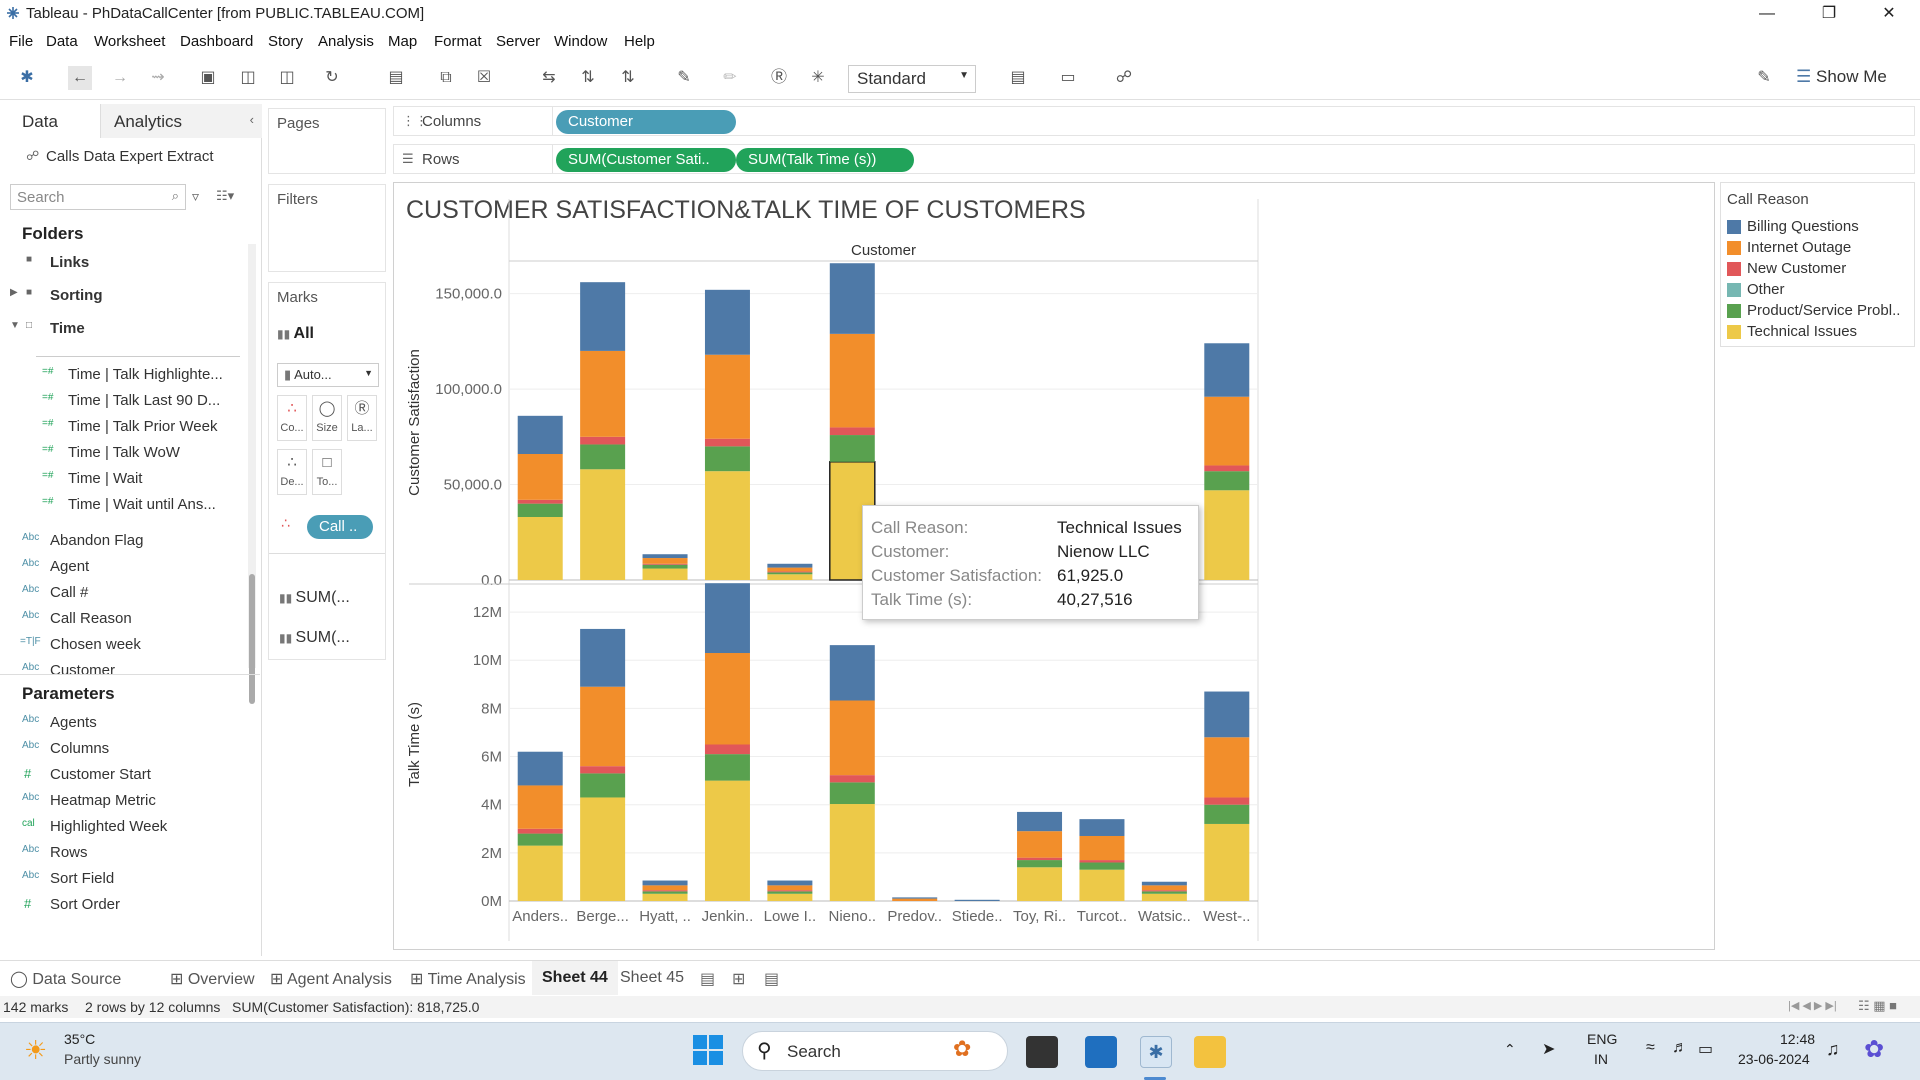 This screenshot has width=1920, height=1080. I want to click on menu-window: Window, so click(580, 41).